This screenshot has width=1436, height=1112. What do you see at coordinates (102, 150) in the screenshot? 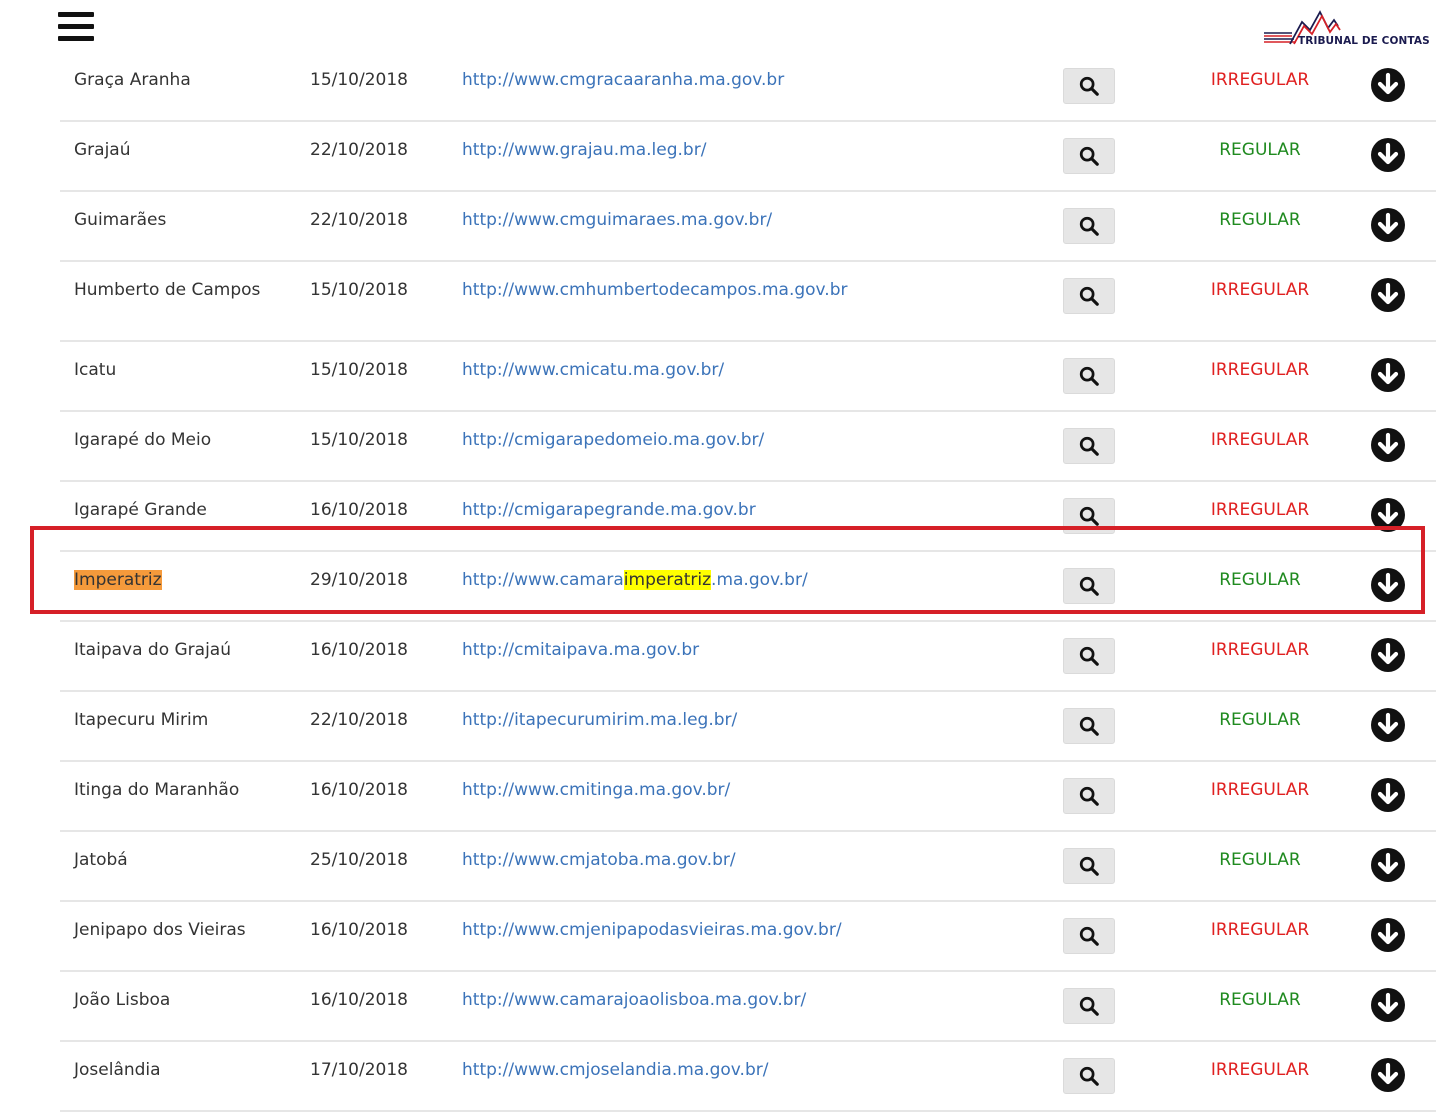
I see `municipality-name: Grajaú` at bounding box center [102, 150].